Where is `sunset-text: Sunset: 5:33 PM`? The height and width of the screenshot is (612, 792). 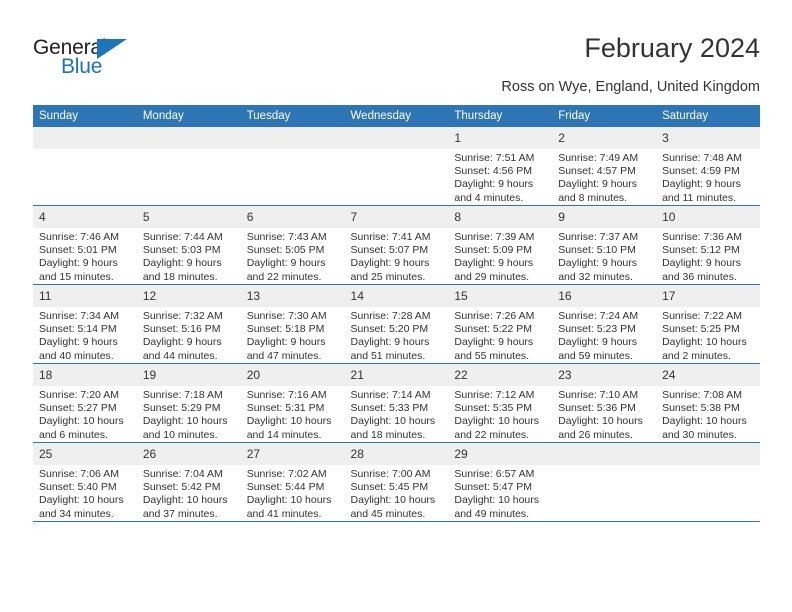 sunset-text: Sunset: 5:33 PM is located at coordinates (389, 408).